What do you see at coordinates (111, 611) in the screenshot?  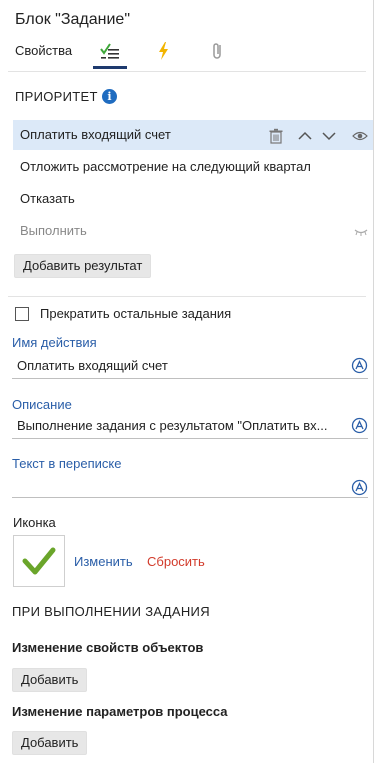 I see `on-complete-title: ПРИ ВЫПОЛНЕНИИ ЗАДАНИЯ` at bounding box center [111, 611].